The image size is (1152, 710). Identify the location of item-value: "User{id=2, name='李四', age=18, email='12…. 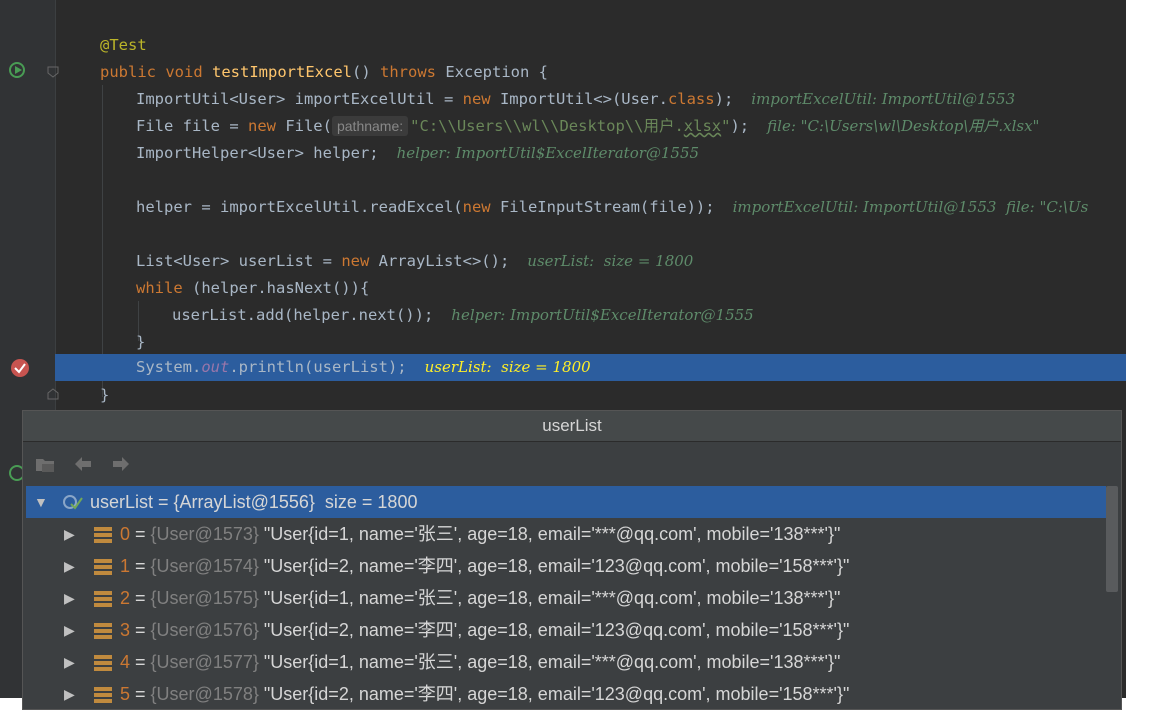
(556, 566).